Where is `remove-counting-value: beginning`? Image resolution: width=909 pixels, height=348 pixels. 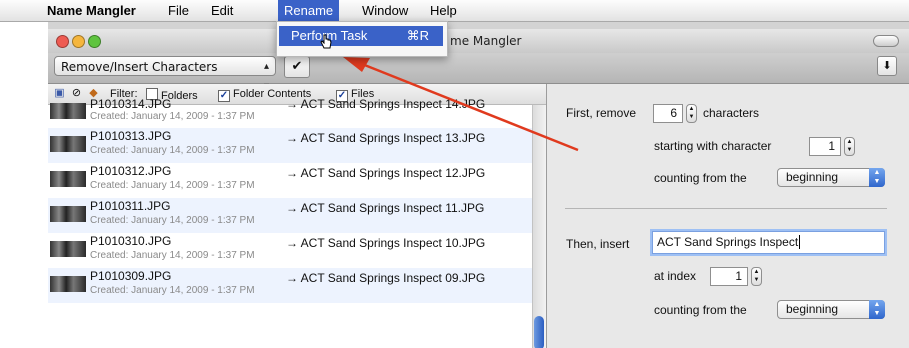
remove-counting-value: beginning is located at coordinates (812, 177).